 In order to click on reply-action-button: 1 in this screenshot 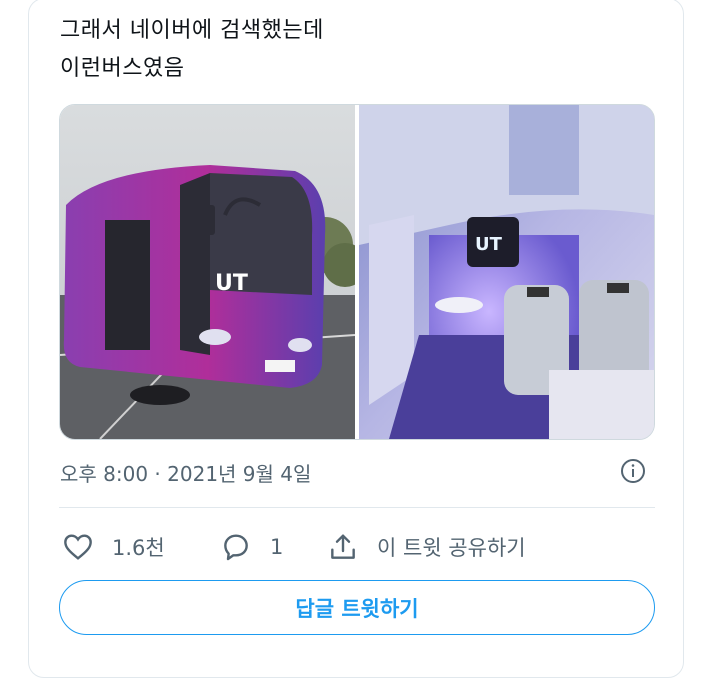, I will do `click(251, 547)`.